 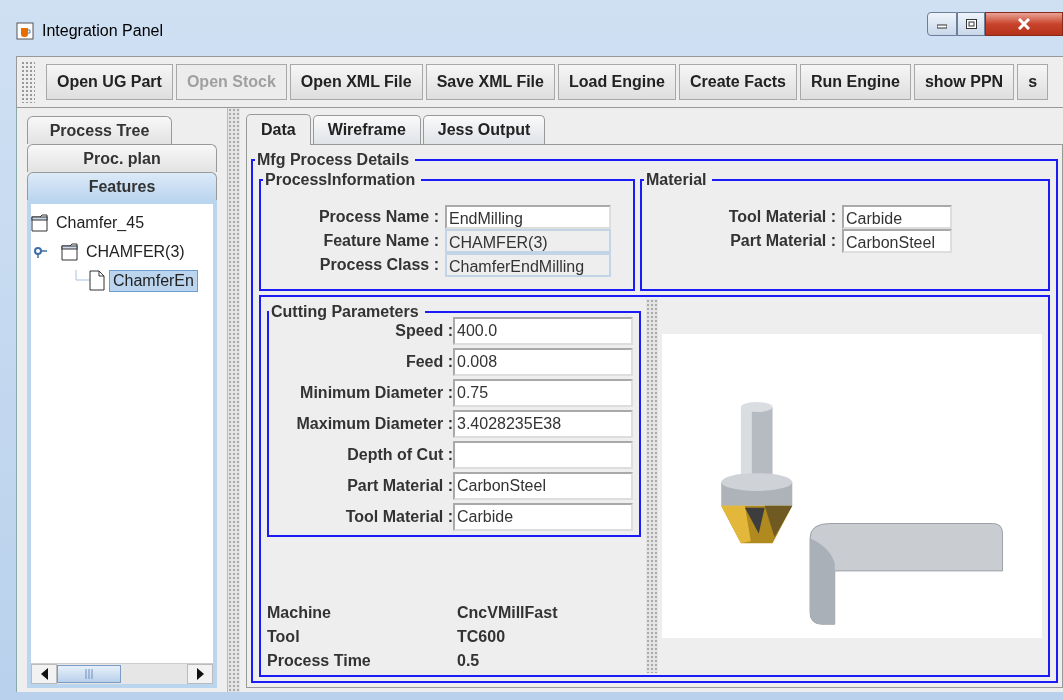 I want to click on toolbar-button: Load Engine, so click(x=616, y=82).